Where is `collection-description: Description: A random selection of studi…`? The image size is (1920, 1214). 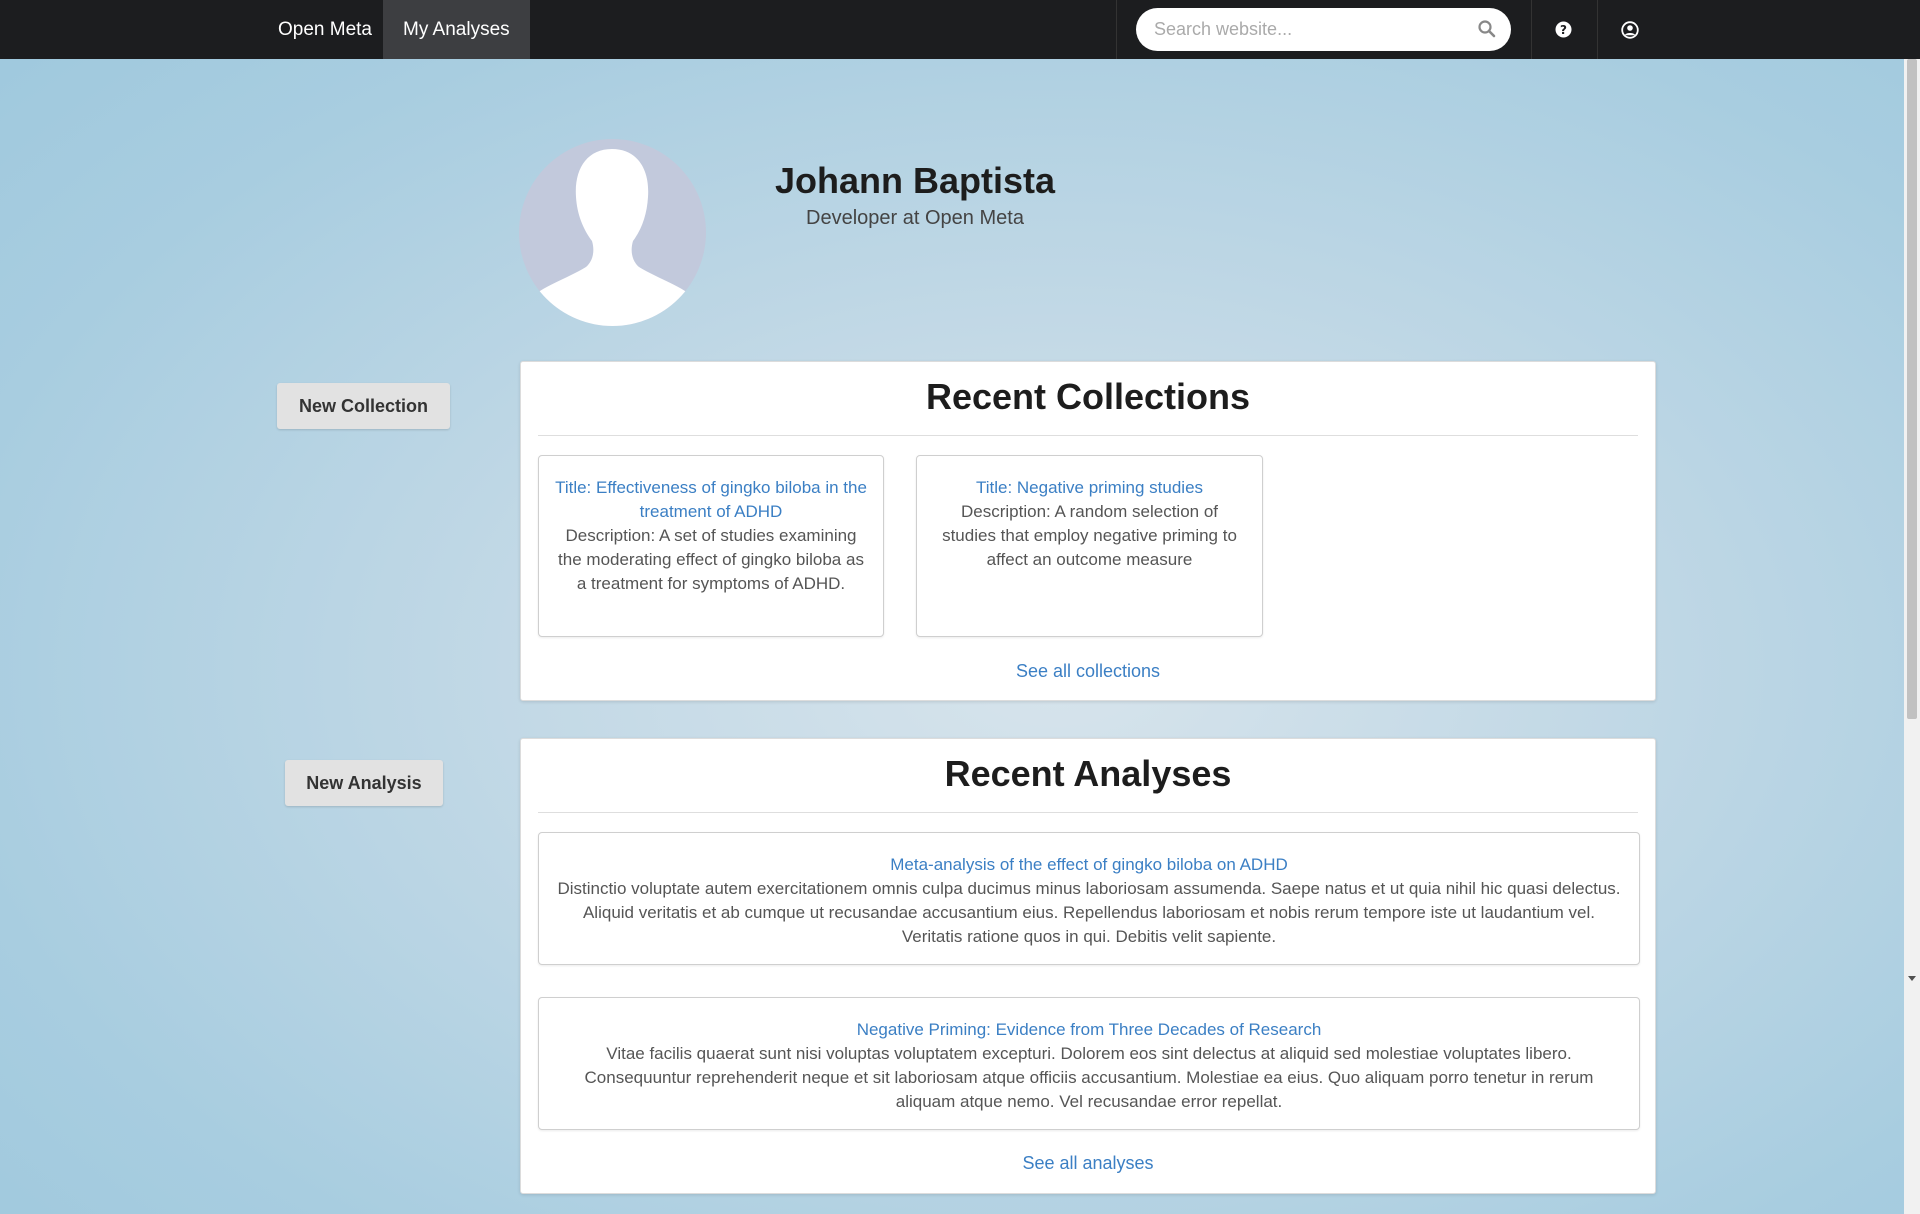 collection-description: Description: A random selection of studi… is located at coordinates (1089, 535).